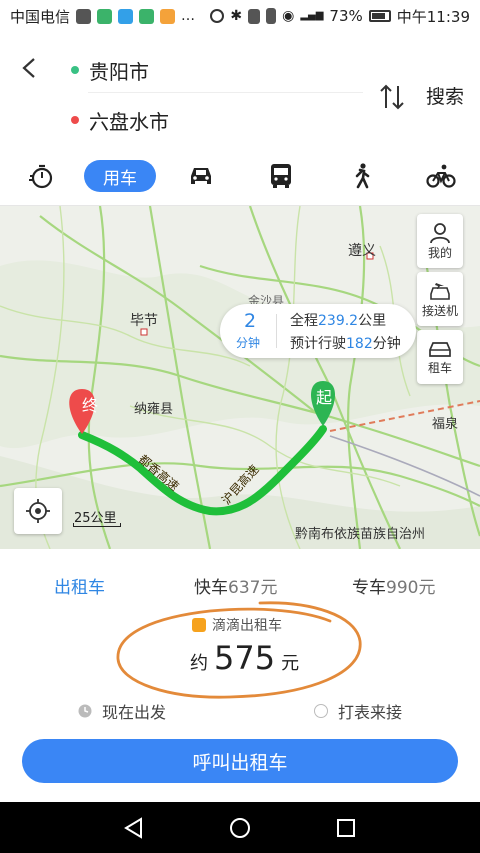 The width and height of the screenshot is (480, 853). I want to click on premium-price: 990元, so click(411, 588).